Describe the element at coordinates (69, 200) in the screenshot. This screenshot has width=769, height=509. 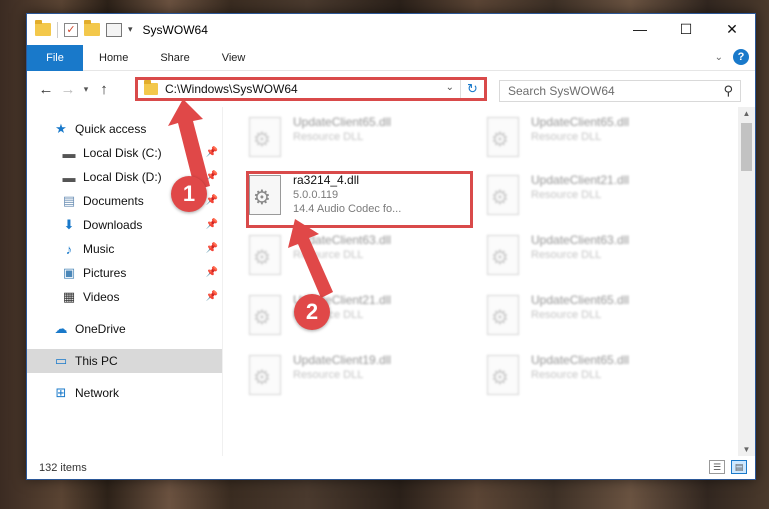
I see `documents-icon: ▤` at that location.